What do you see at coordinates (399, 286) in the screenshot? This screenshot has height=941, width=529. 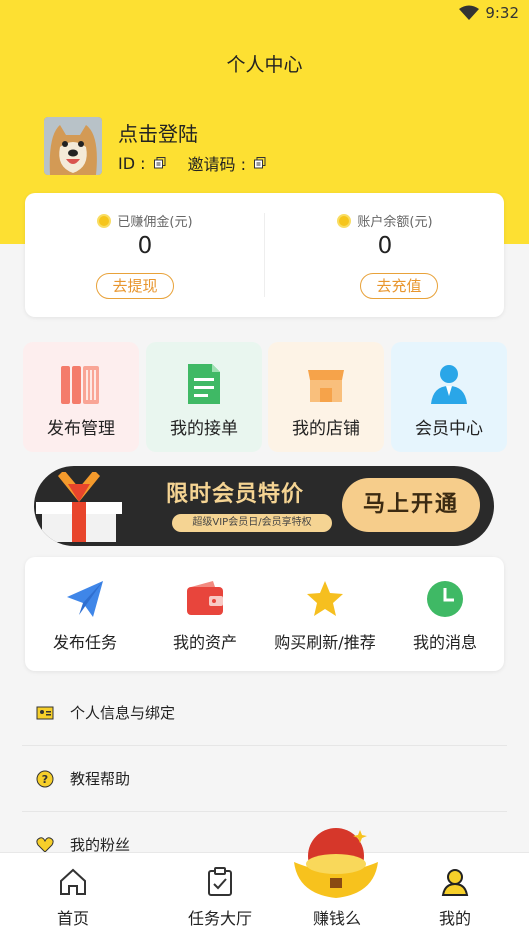 I see `recharge-button: 去充值` at bounding box center [399, 286].